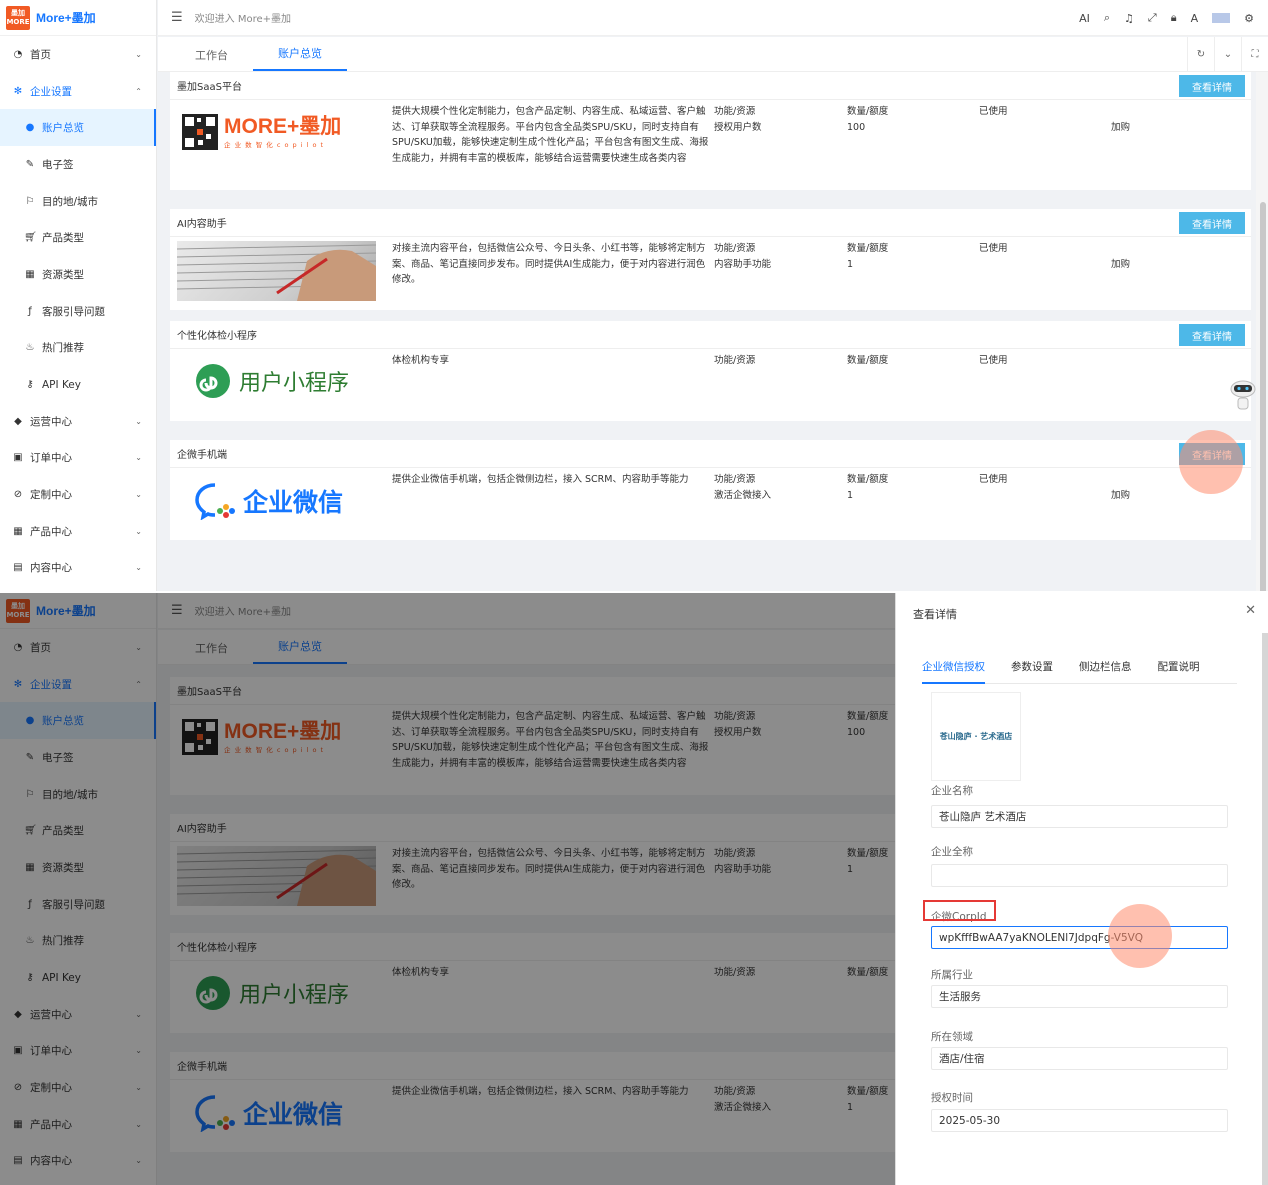  I want to click on flag-icon: ⚐, so click(30, 201).